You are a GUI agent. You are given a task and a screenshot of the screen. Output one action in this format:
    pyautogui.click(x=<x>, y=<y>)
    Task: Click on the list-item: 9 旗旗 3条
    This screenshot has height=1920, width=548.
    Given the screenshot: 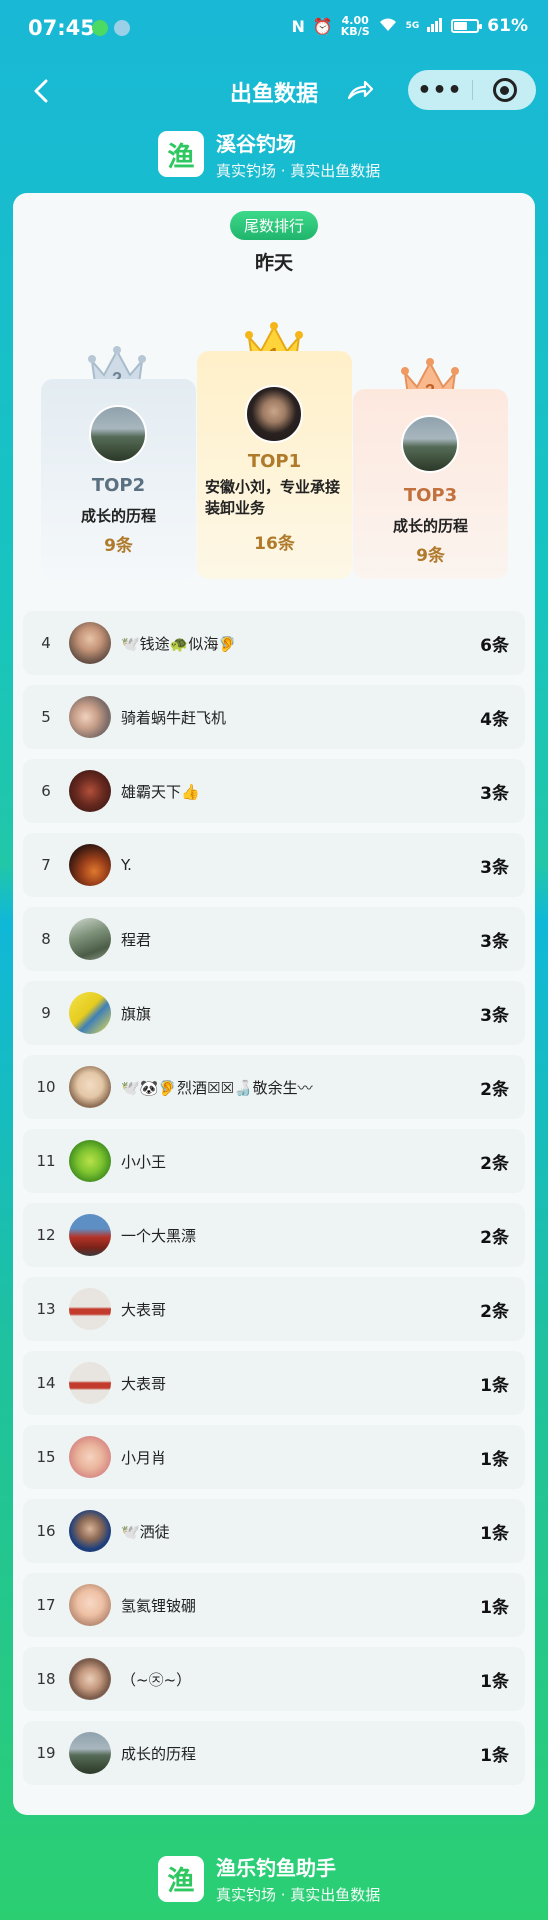 What is the action you would take?
    pyautogui.click(x=274, y=1013)
    